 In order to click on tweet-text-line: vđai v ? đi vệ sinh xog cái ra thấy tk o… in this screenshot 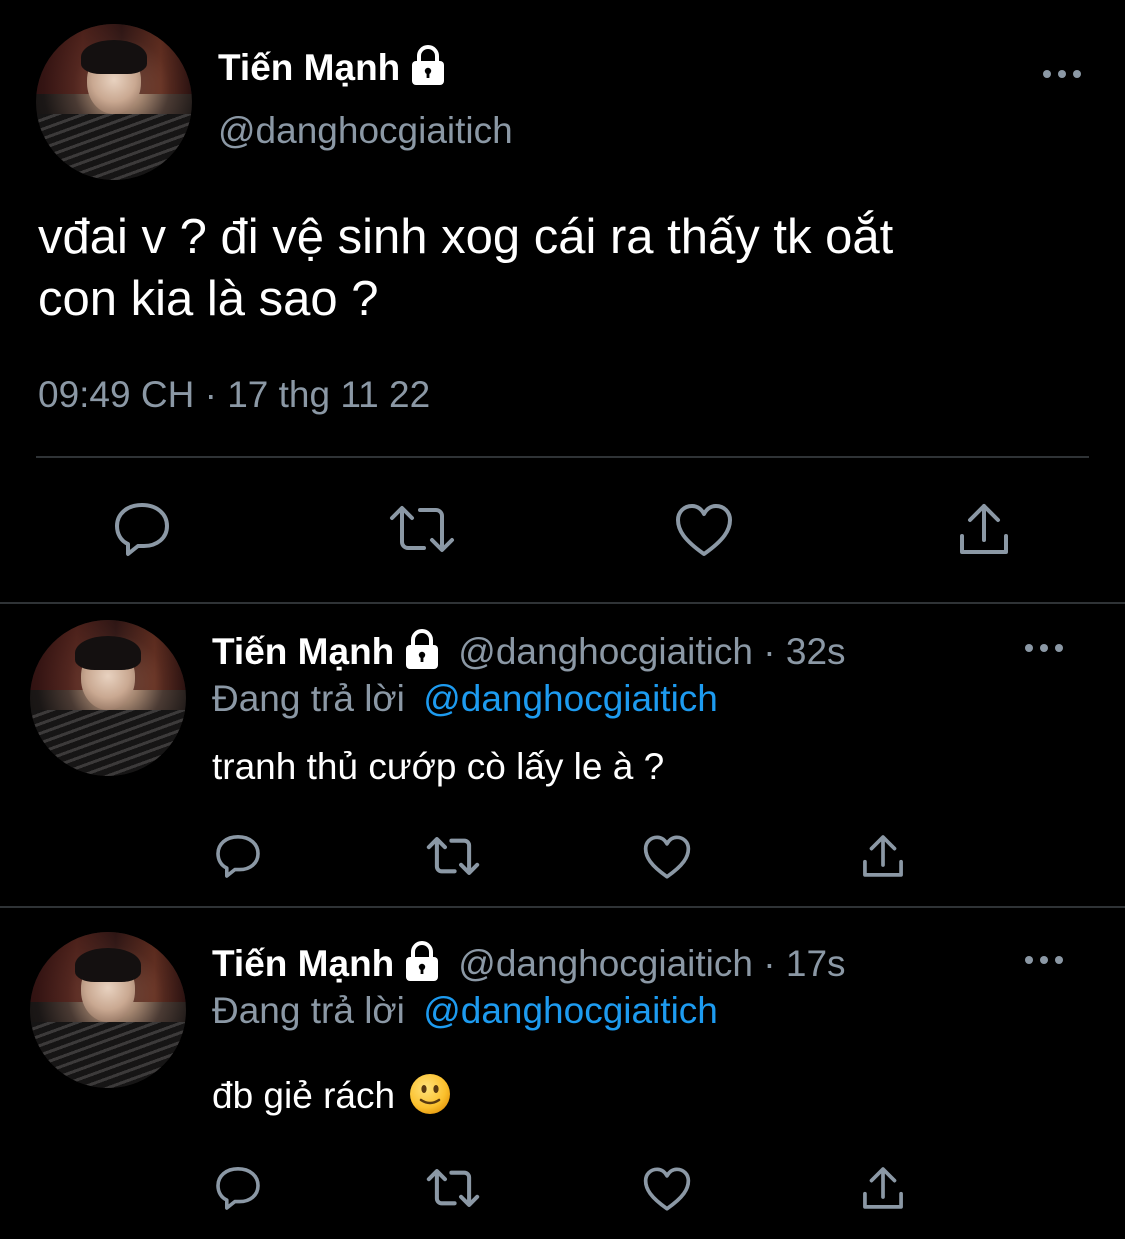, I will do `click(466, 237)`.